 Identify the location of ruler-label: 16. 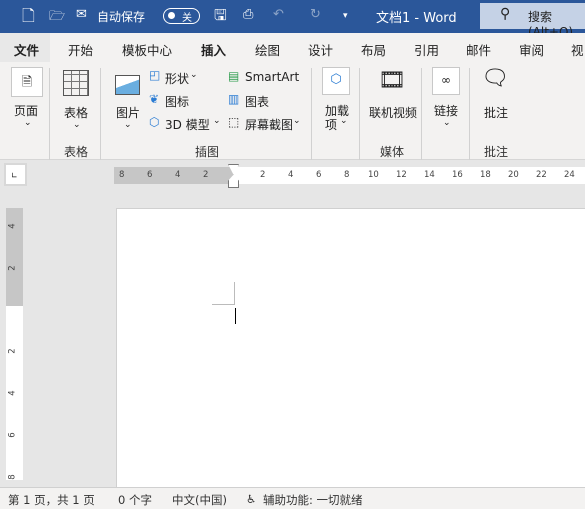
(457, 175).